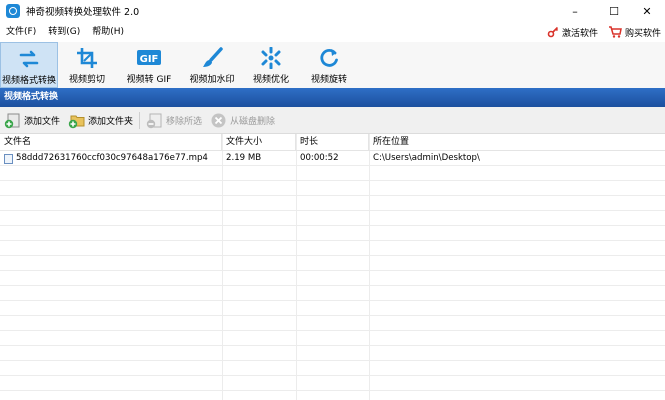 The height and width of the screenshot is (400, 665). I want to click on remove-icon, so click(154, 120).